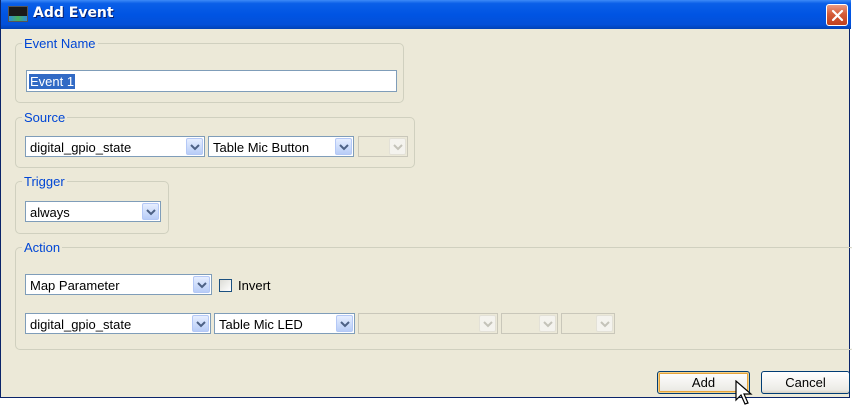 The width and height of the screenshot is (852, 406). What do you see at coordinates (52, 81) in the screenshot?
I see `event-name-value: Event 1` at bounding box center [52, 81].